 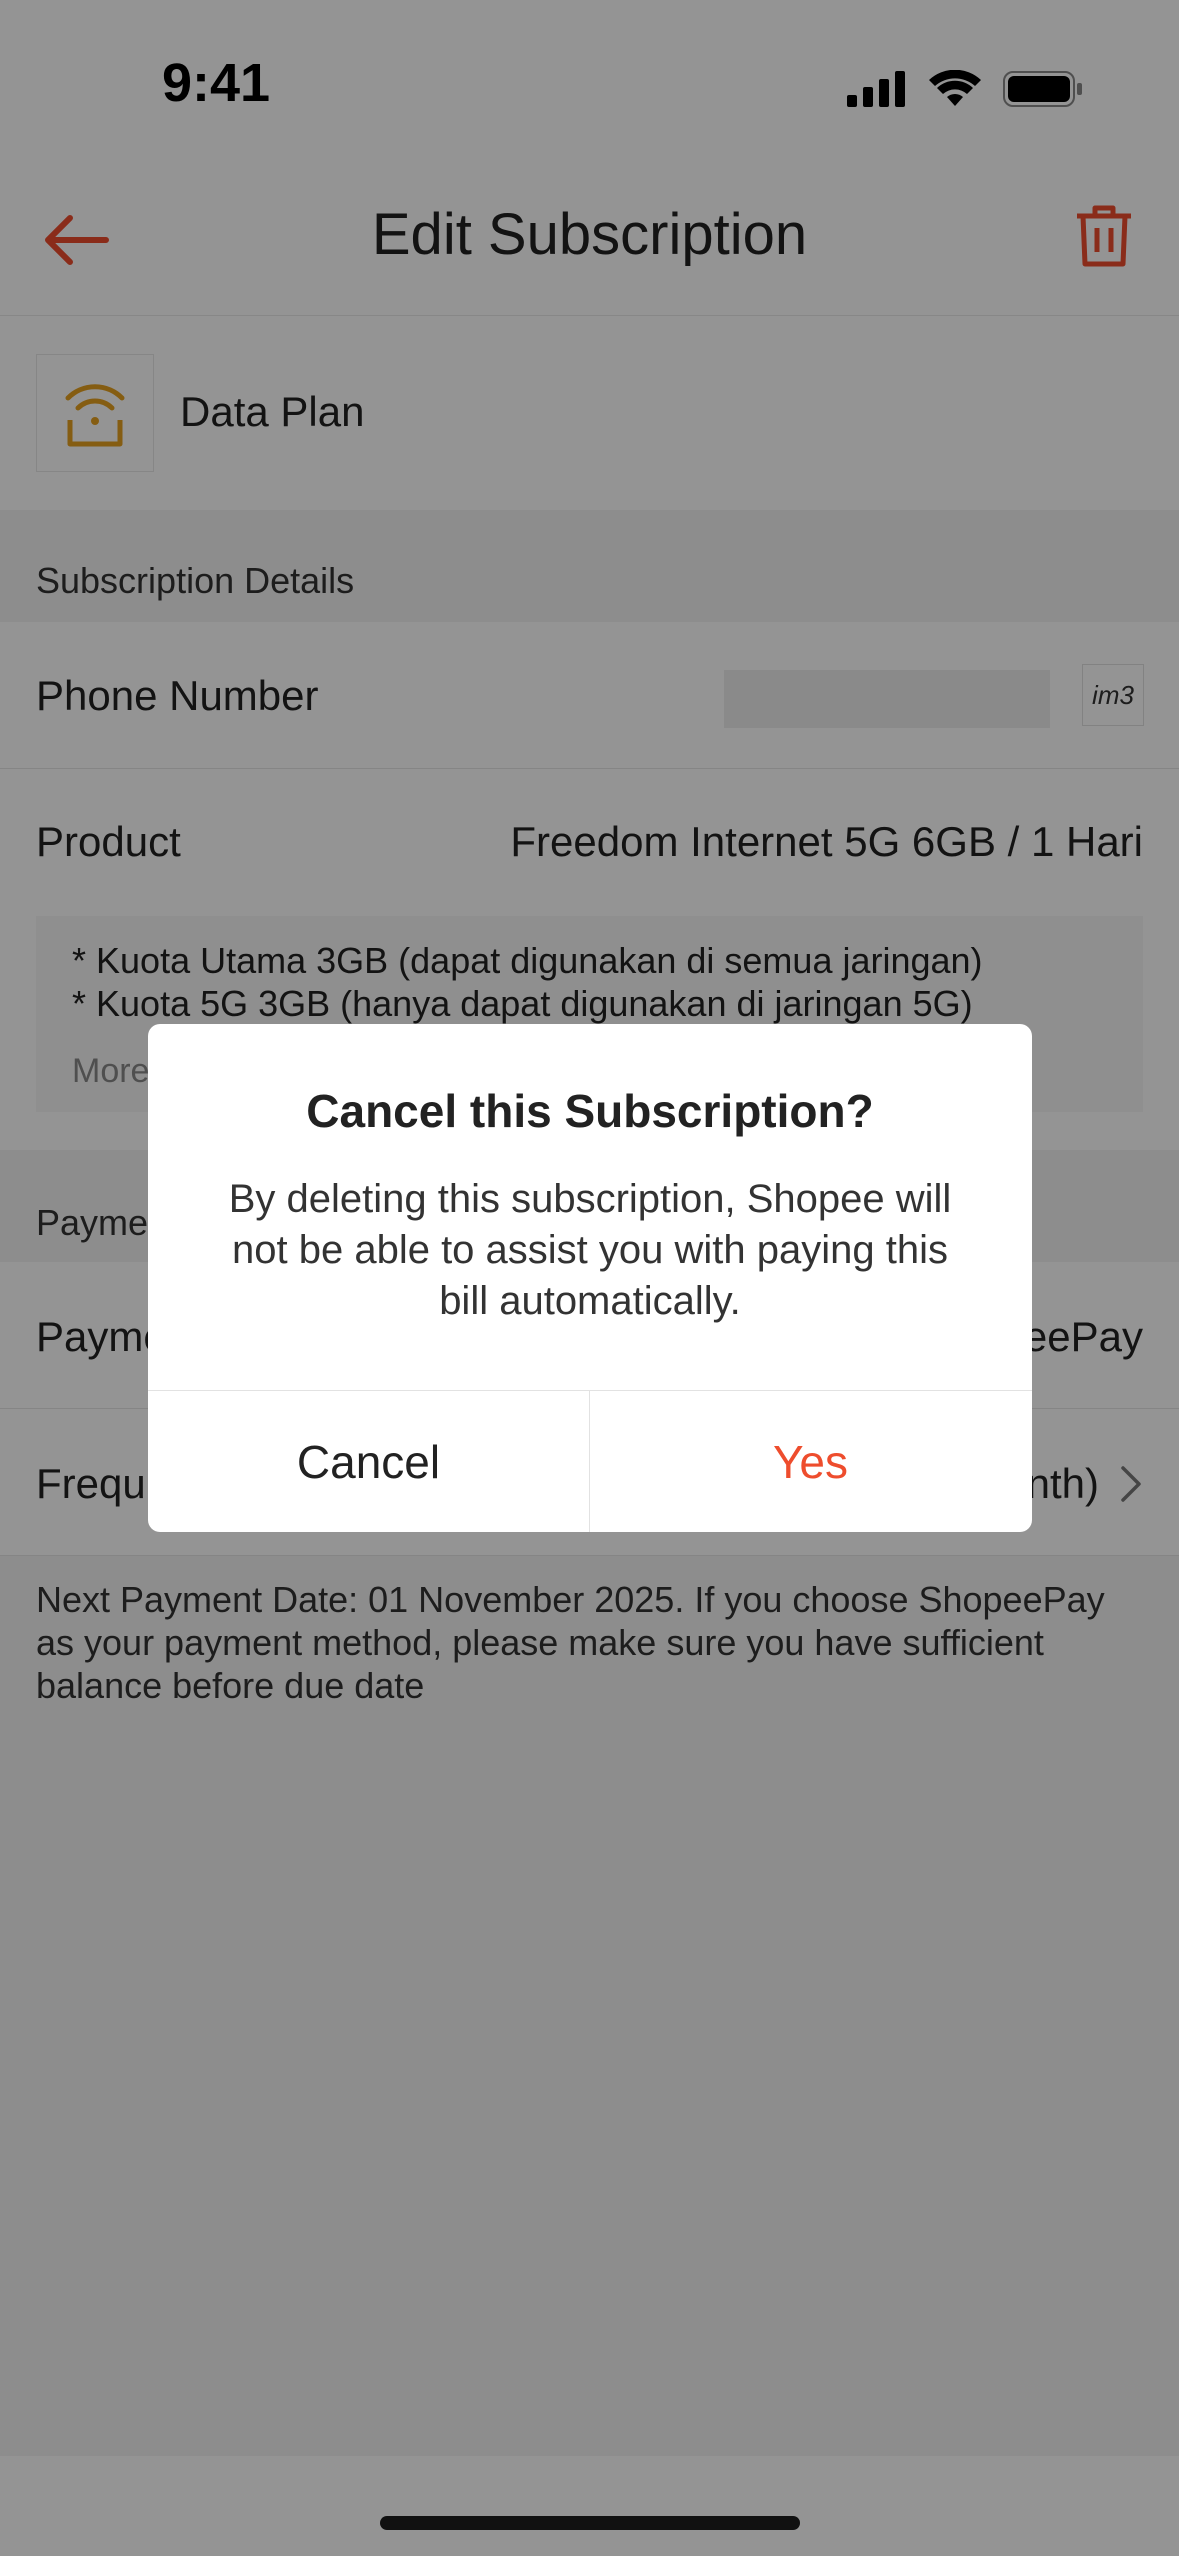 I want to click on dialog-title: Cancel this Subscription?, so click(x=590, y=1111).